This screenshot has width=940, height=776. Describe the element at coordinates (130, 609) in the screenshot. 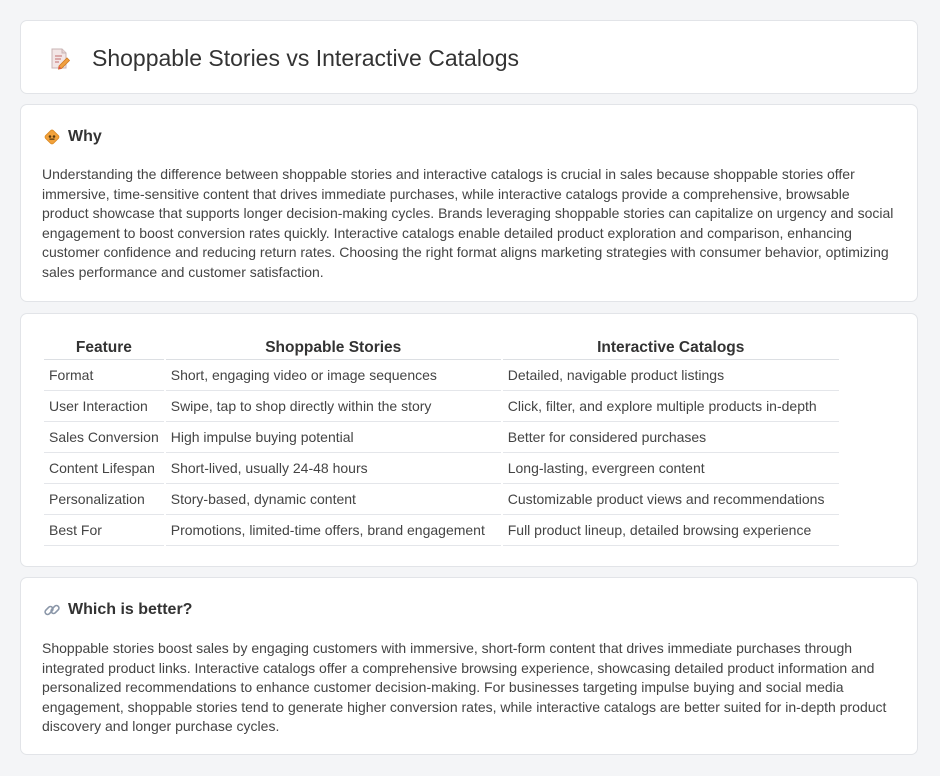

I see `which-is-better-title: Which is better?` at that location.